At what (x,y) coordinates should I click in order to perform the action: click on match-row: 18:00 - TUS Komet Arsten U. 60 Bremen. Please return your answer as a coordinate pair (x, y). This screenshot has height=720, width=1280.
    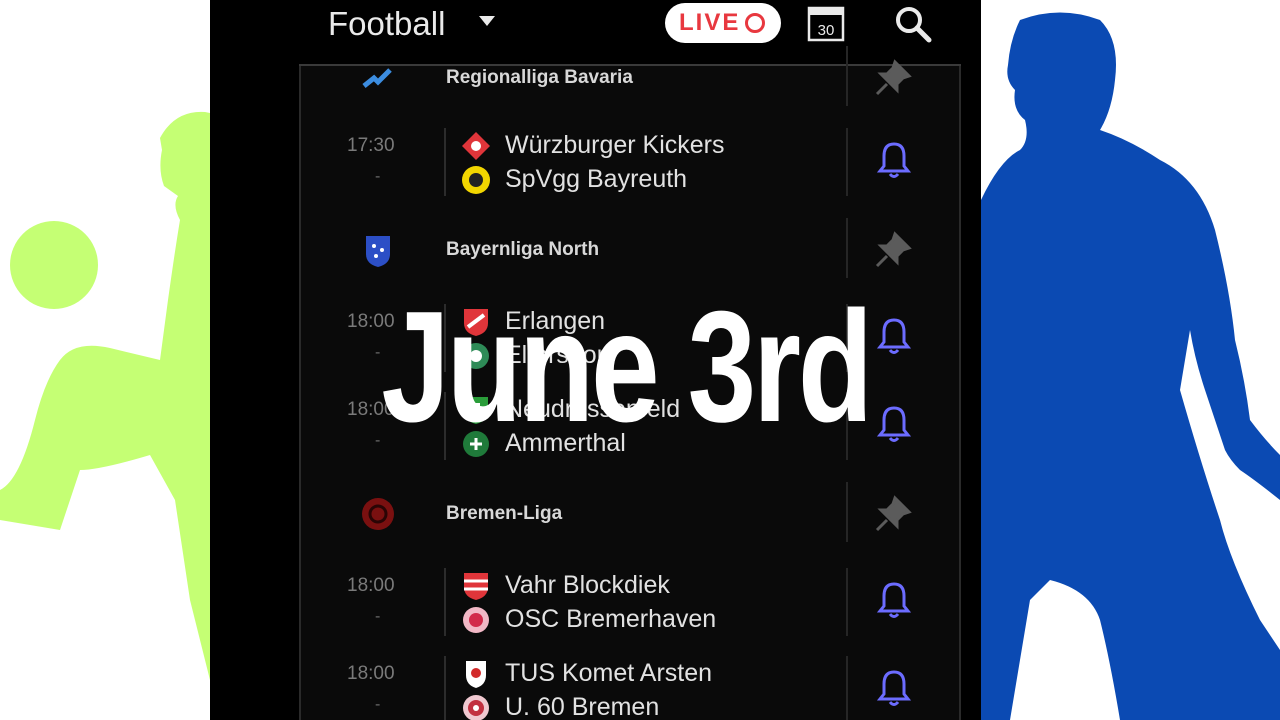
    Looking at the image, I should click on (630, 686).